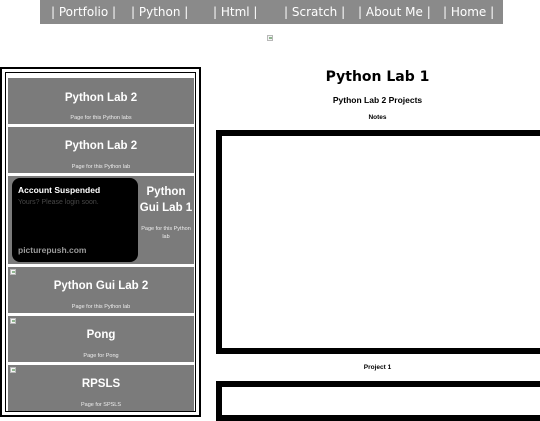 This screenshot has width=540, height=421. Describe the element at coordinates (235, 12) in the screenshot. I see `nav-link-html: | Html |` at that location.